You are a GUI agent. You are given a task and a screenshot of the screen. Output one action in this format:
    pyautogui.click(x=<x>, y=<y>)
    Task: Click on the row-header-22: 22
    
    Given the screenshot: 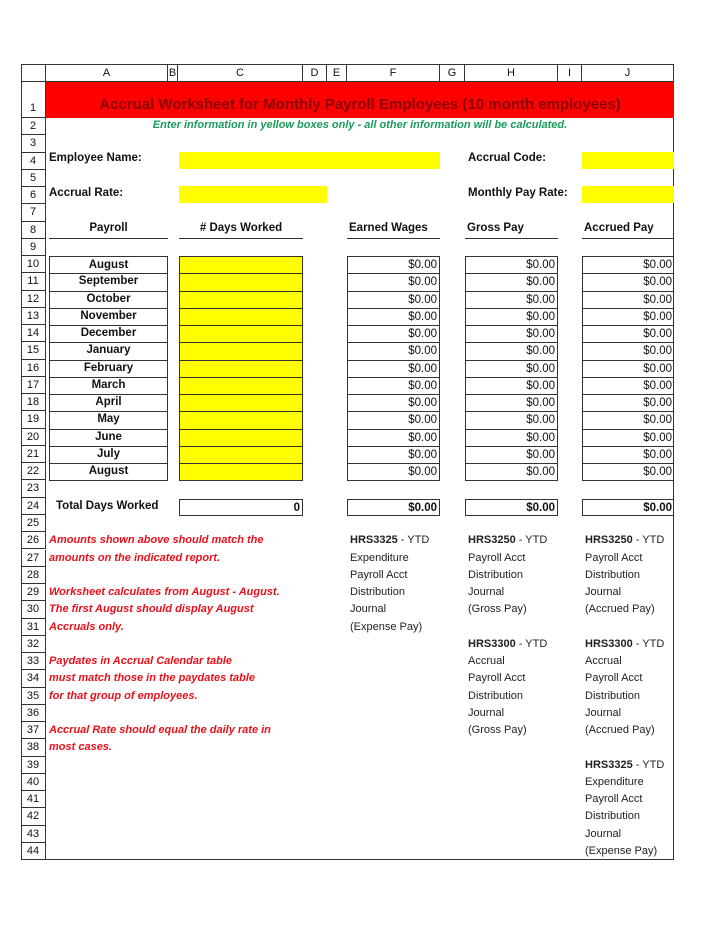 What is the action you would take?
    pyautogui.click(x=33, y=472)
    